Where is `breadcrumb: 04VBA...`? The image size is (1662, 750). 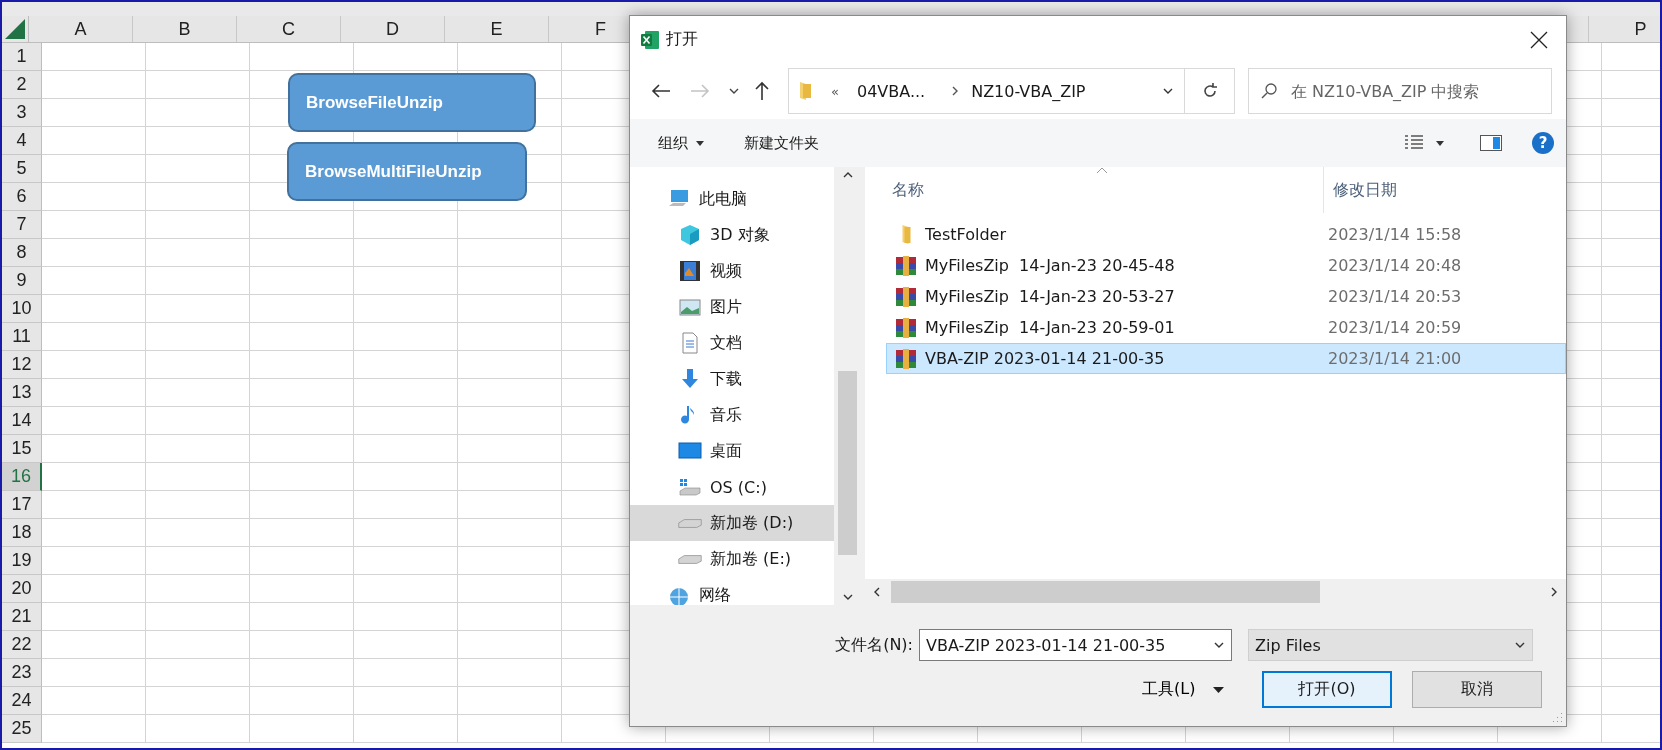 breadcrumb: 04VBA... is located at coordinates (891, 91).